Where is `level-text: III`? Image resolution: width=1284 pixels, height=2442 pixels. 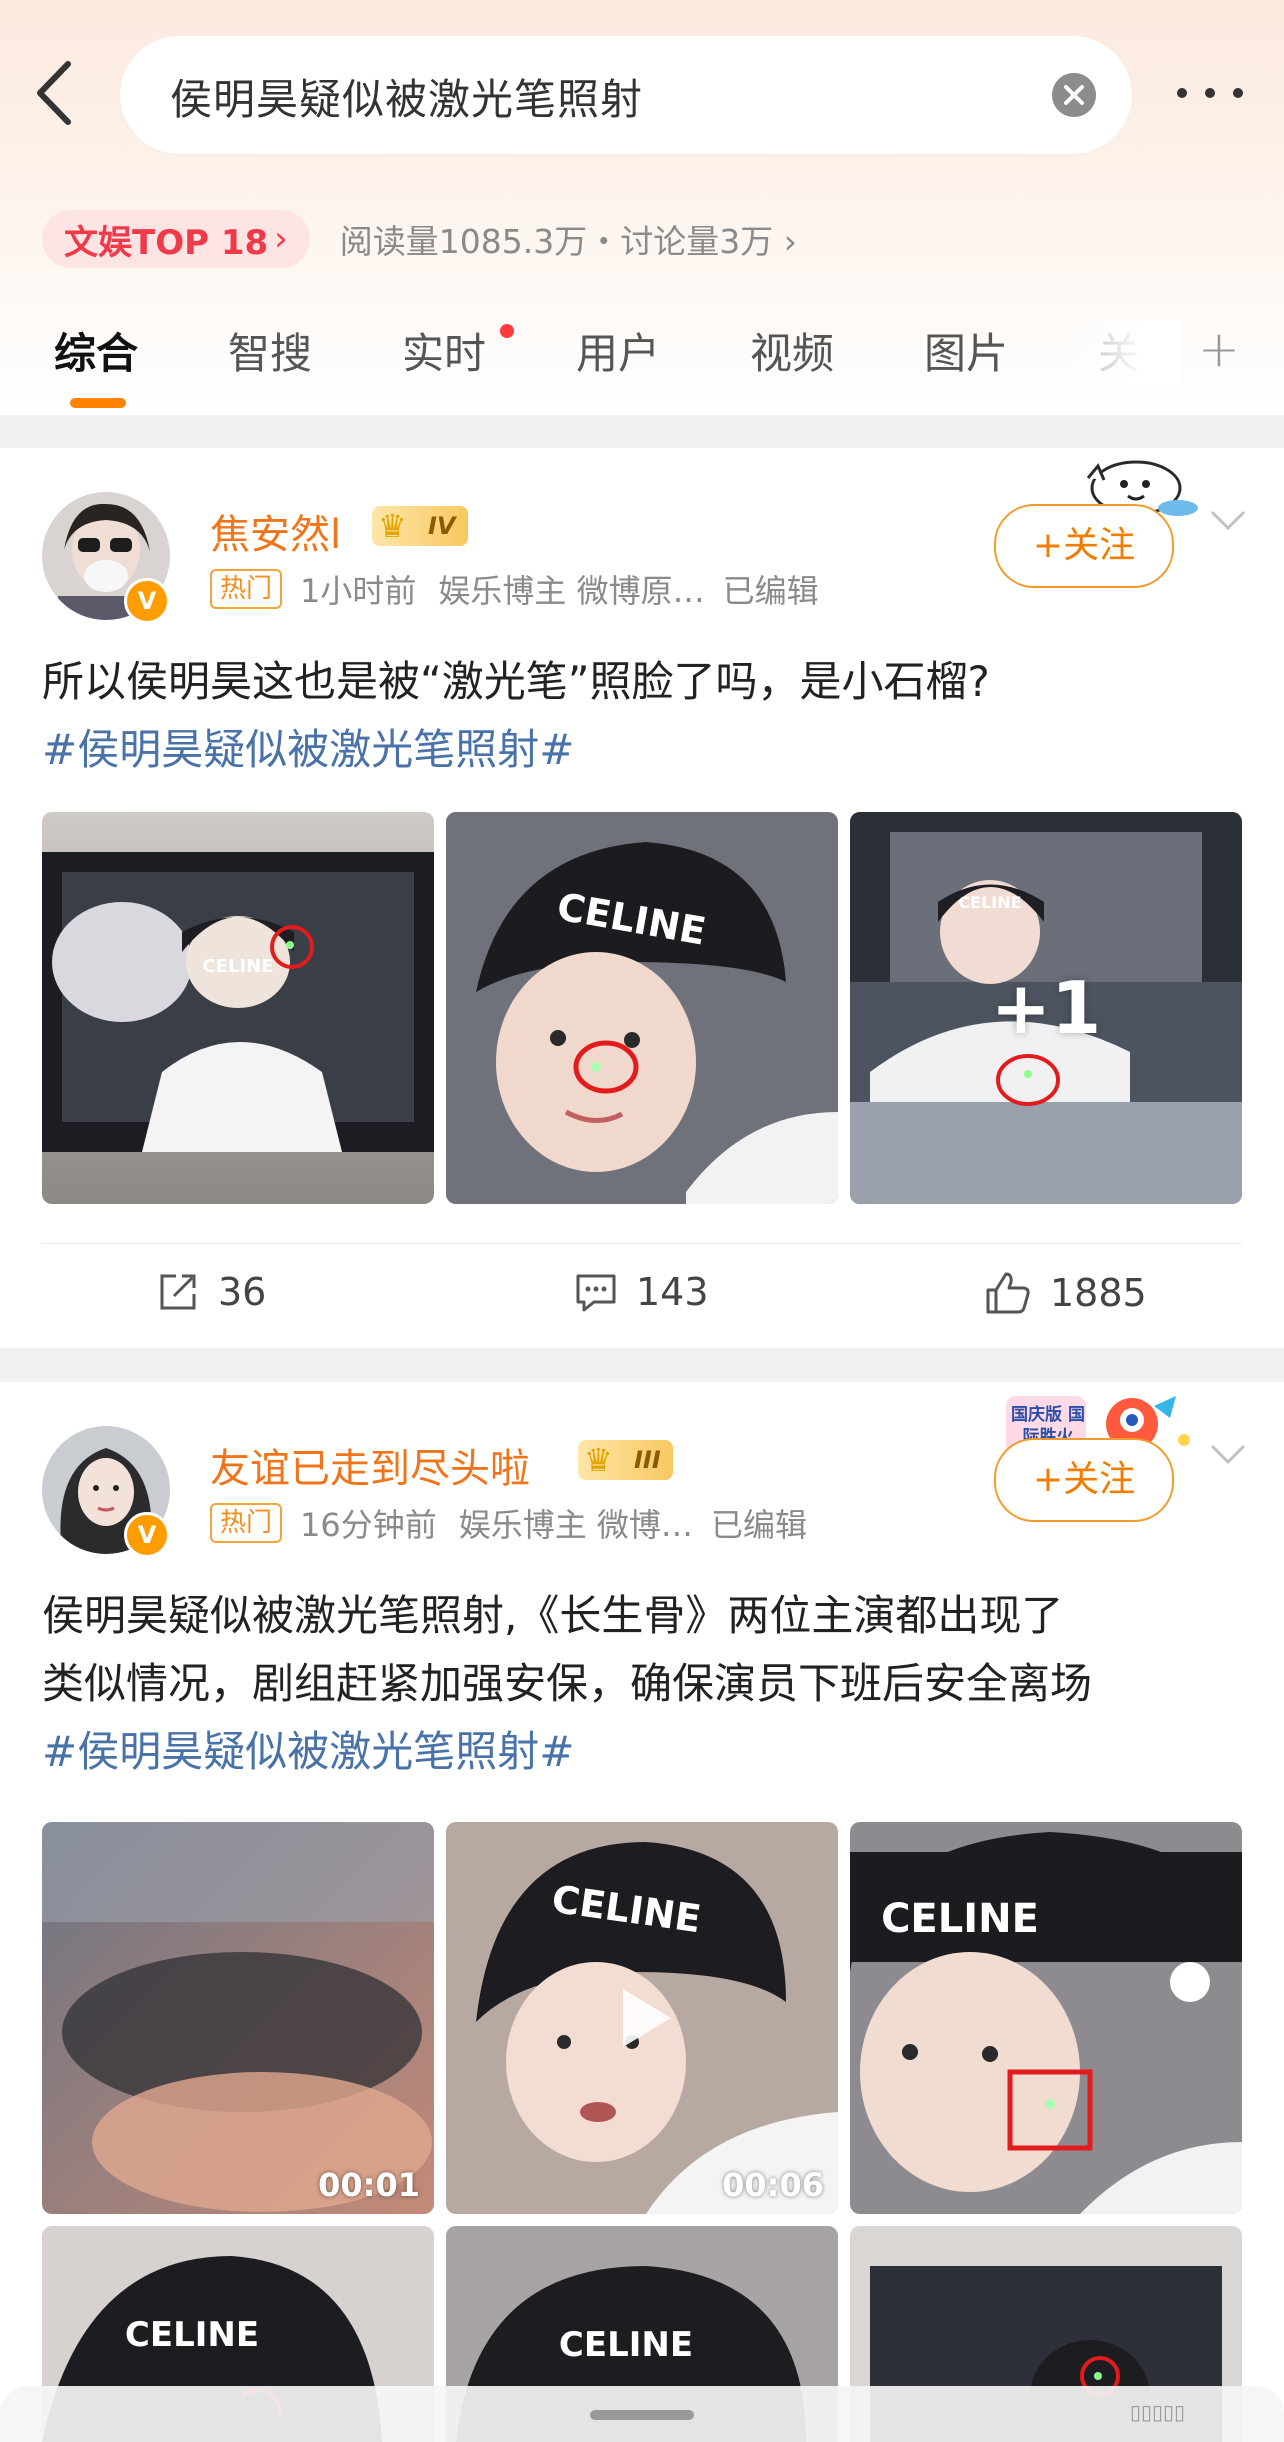 level-text: III is located at coordinates (647, 1460).